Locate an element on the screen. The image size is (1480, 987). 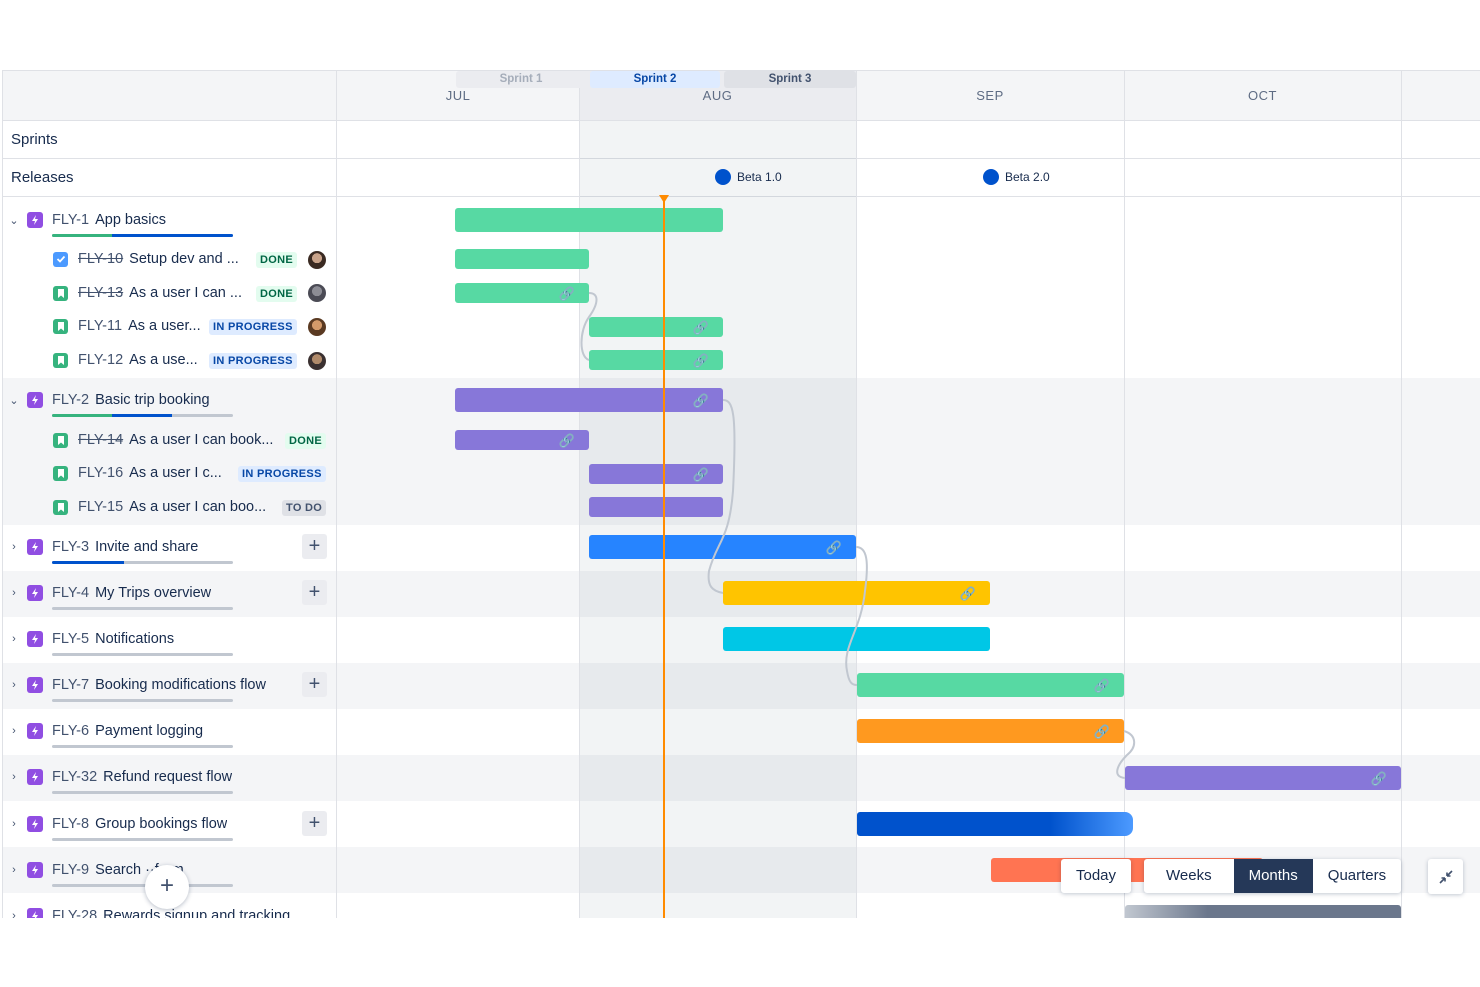
epic-row-fly-6: › FLY-6 Payment logging is located at coordinates (103, 731).